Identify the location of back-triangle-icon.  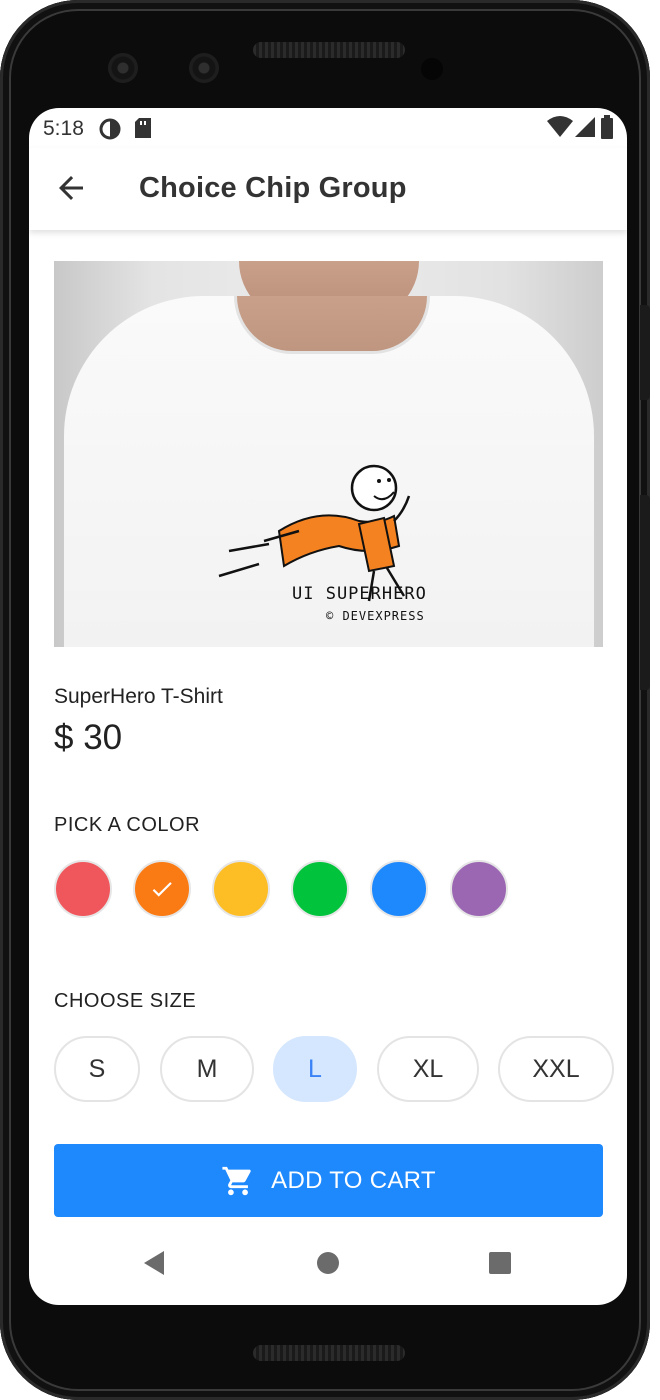
(154, 1263).